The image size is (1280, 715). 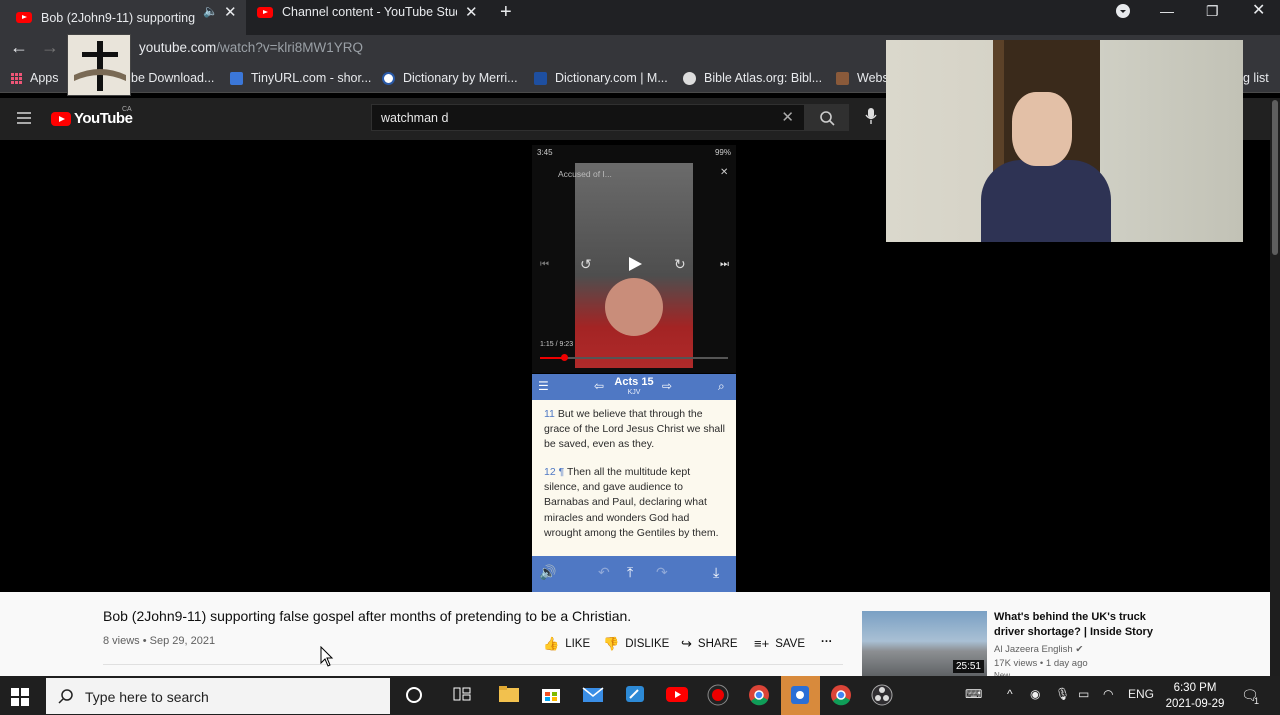 What do you see at coordinates (540, 78) in the screenshot?
I see `dictionary-com-icon` at bounding box center [540, 78].